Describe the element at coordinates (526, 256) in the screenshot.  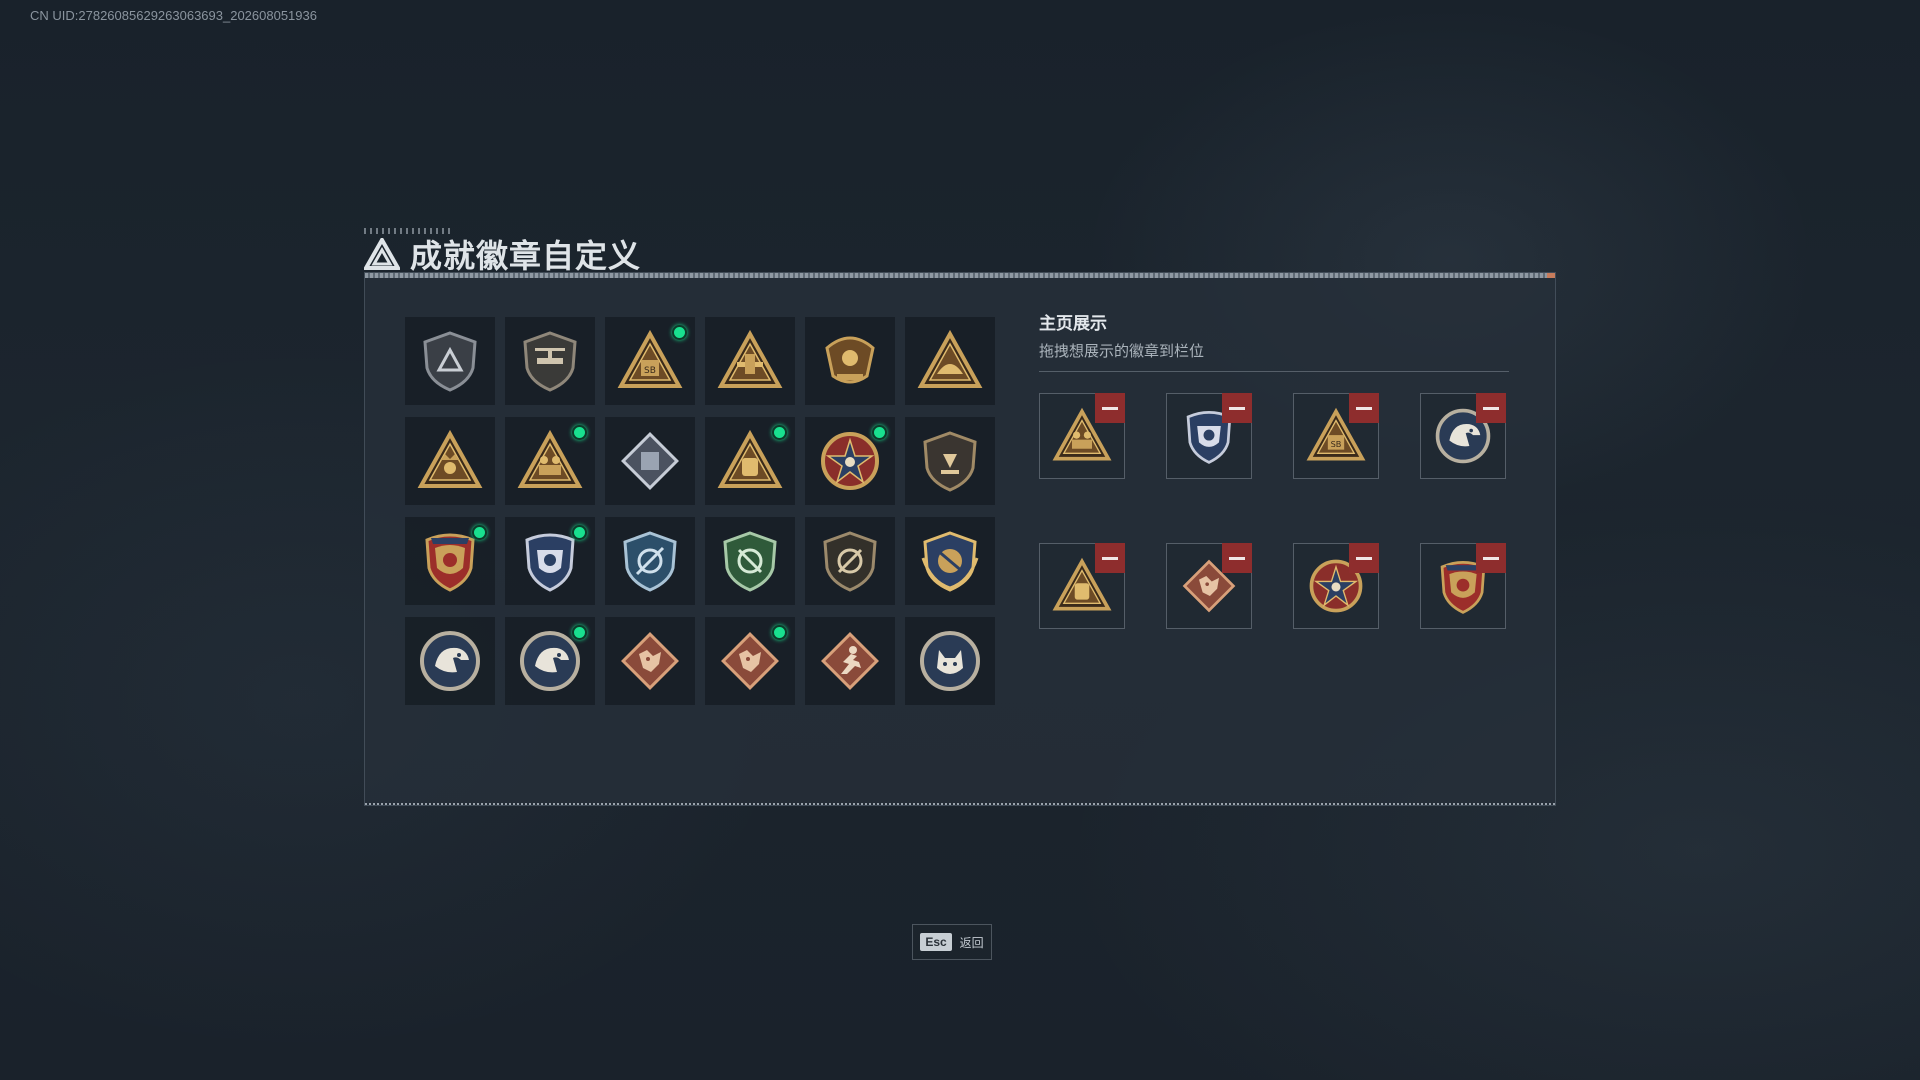
I see `page-title: 成就徽章自定义` at that location.